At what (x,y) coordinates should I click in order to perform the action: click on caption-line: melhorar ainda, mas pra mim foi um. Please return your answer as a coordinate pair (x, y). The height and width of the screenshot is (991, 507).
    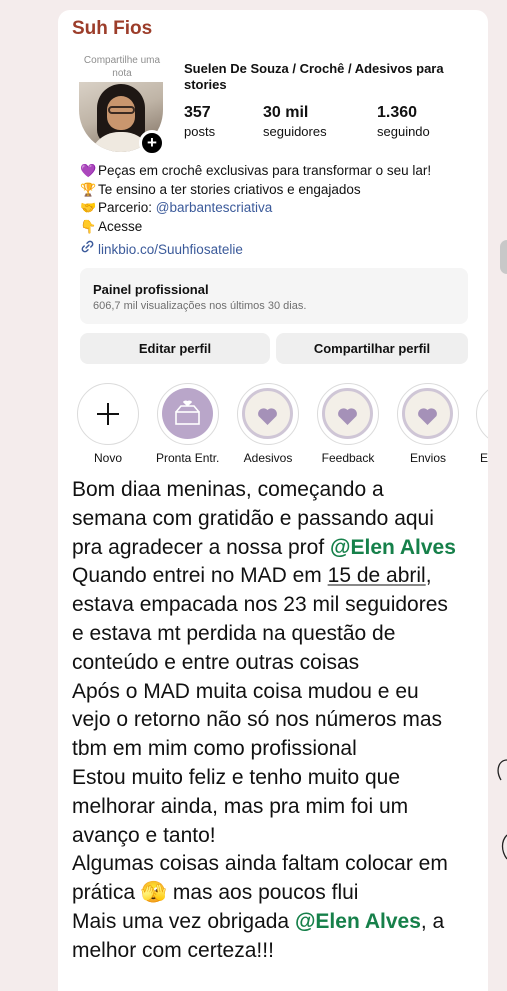
    Looking at the image, I should click on (240, 806).